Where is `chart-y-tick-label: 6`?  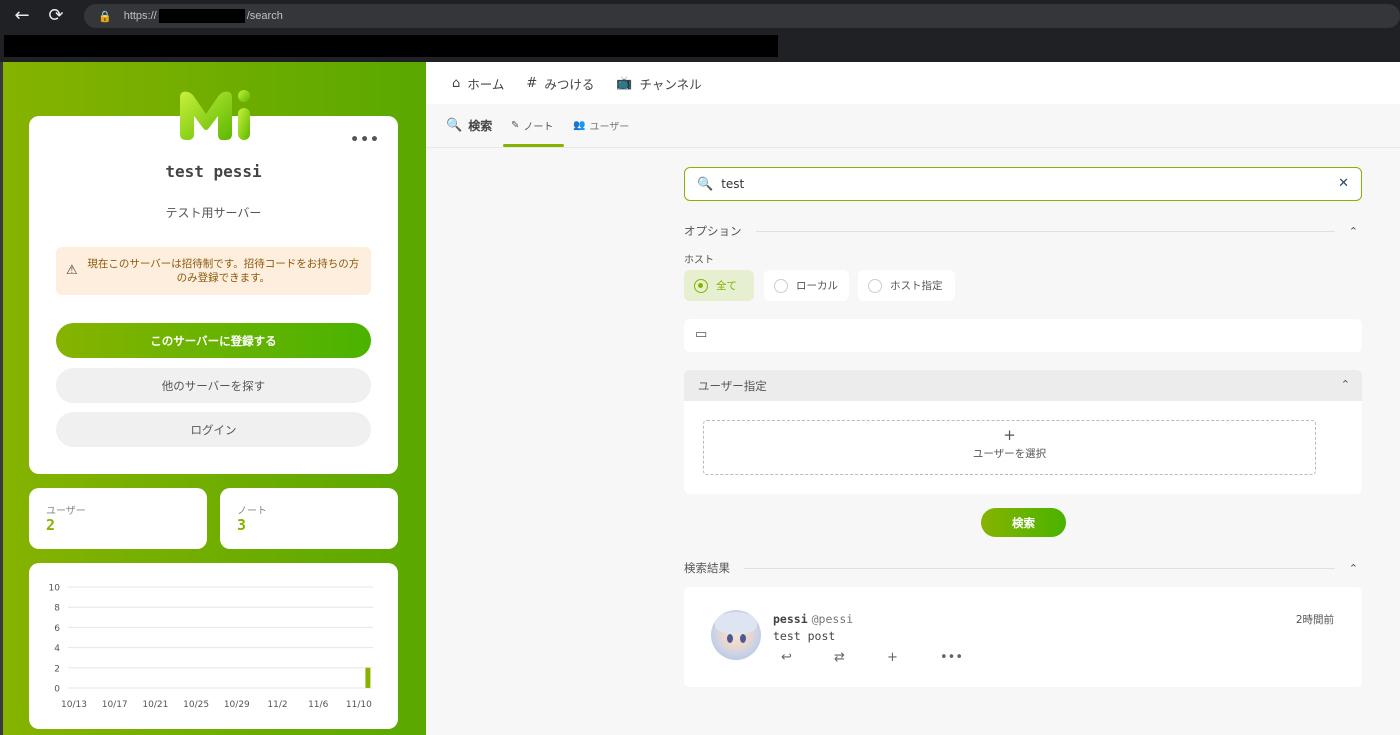 chart-y-tick-label: 6 is located at coordinates (57, 629).